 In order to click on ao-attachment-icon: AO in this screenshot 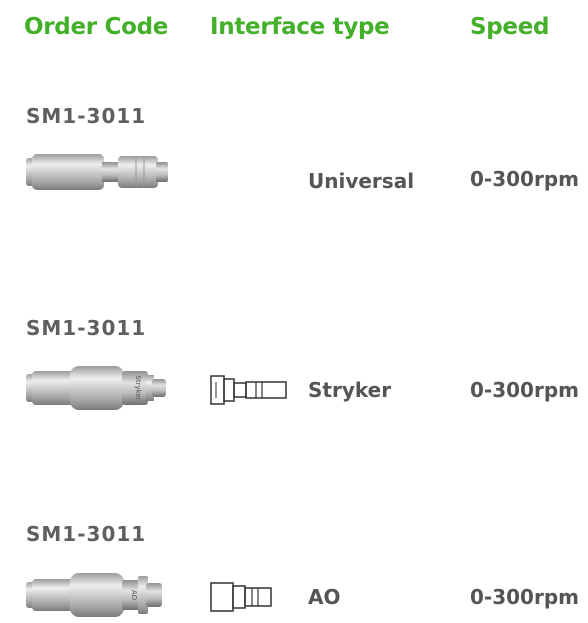, I will do `click(94, 595)`.